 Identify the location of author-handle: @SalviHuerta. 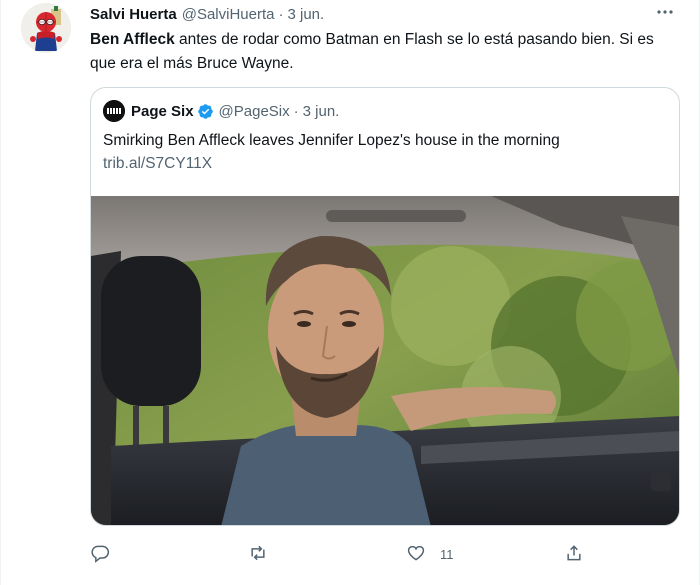
(228, 14).